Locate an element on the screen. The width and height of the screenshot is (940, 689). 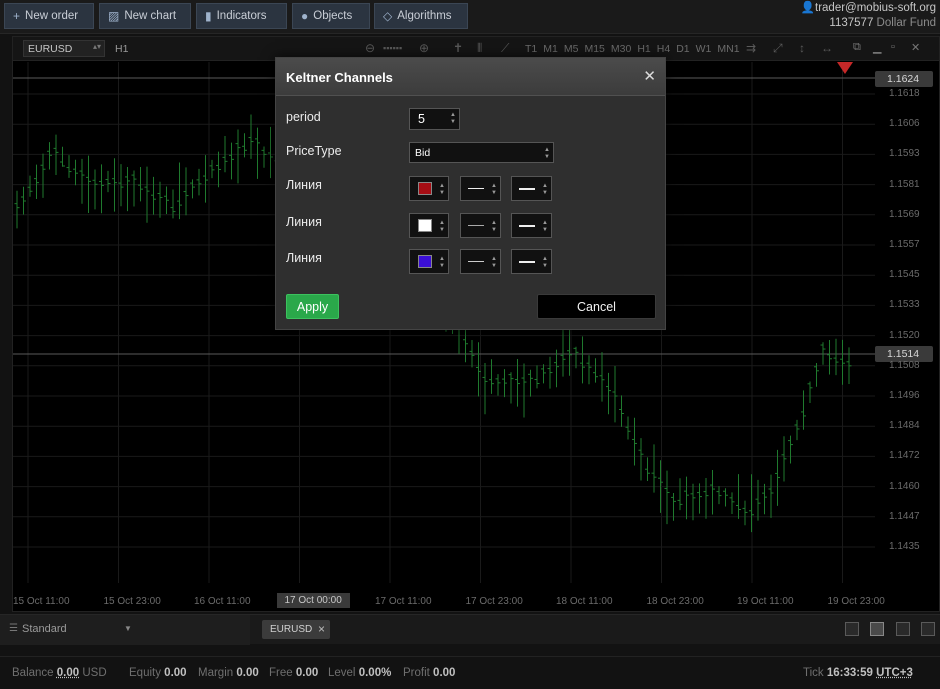
line2-width-select: ▲ ▼ is located at coordinates (480, 225).